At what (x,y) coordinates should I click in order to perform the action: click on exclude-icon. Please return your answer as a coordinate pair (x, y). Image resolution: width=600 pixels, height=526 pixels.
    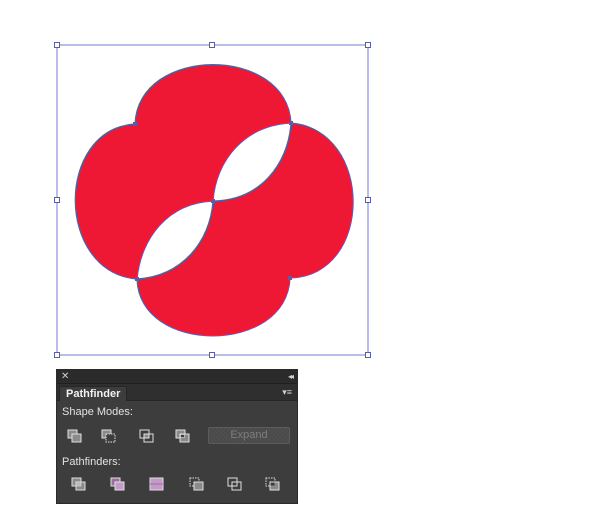
    Looking at the image, I should click on (182, 436).